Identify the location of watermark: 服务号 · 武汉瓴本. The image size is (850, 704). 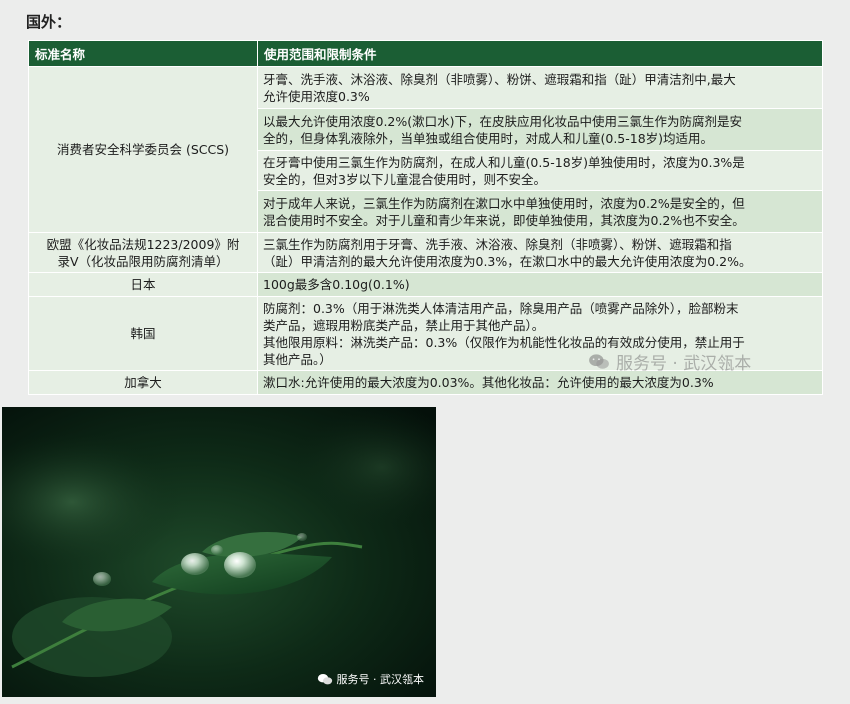
(669, 361).